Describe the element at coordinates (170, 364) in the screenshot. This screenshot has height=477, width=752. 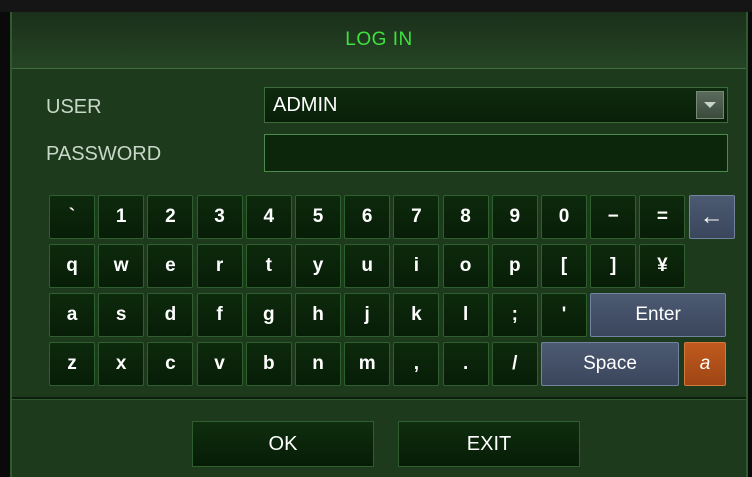
I see `key-c: c` at that location.